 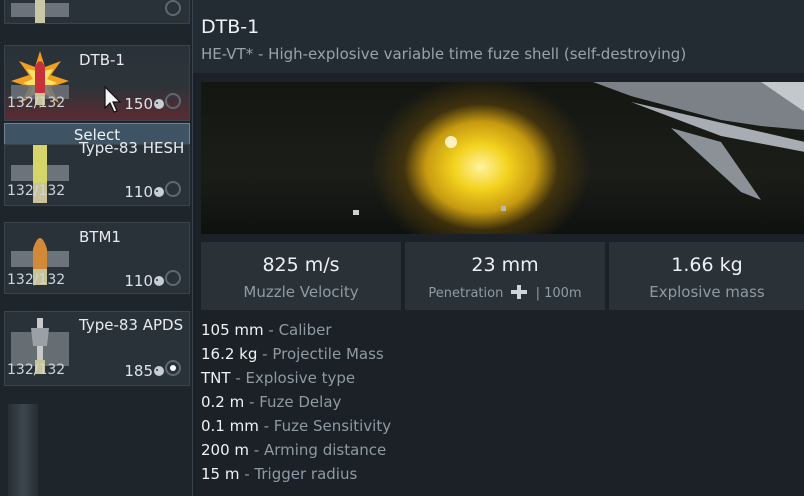 What do you see at coordinates (223, 402) in the screenshot?
I see `property-value: 0.2 m` at bounding box center [223, 402].